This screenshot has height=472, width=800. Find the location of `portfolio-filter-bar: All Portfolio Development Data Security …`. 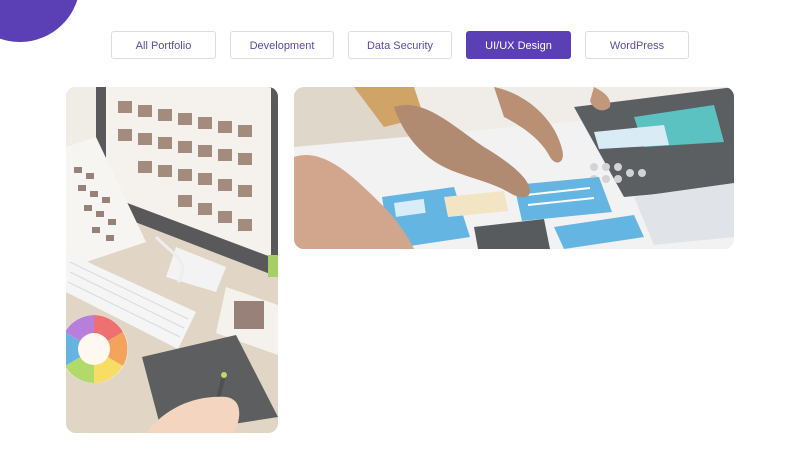

portfolio-filter-bar: All Portfolio Development Data Security … is located at coordinates (400, 46).